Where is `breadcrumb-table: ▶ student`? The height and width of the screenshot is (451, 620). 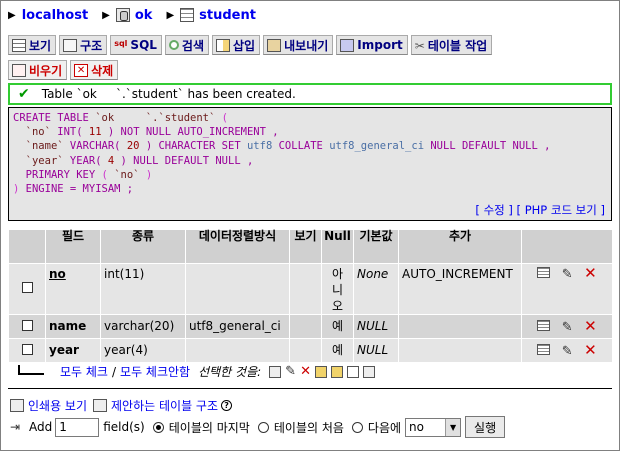 breadcrumb-table: ▶ student is located at coordinates (211, 15).